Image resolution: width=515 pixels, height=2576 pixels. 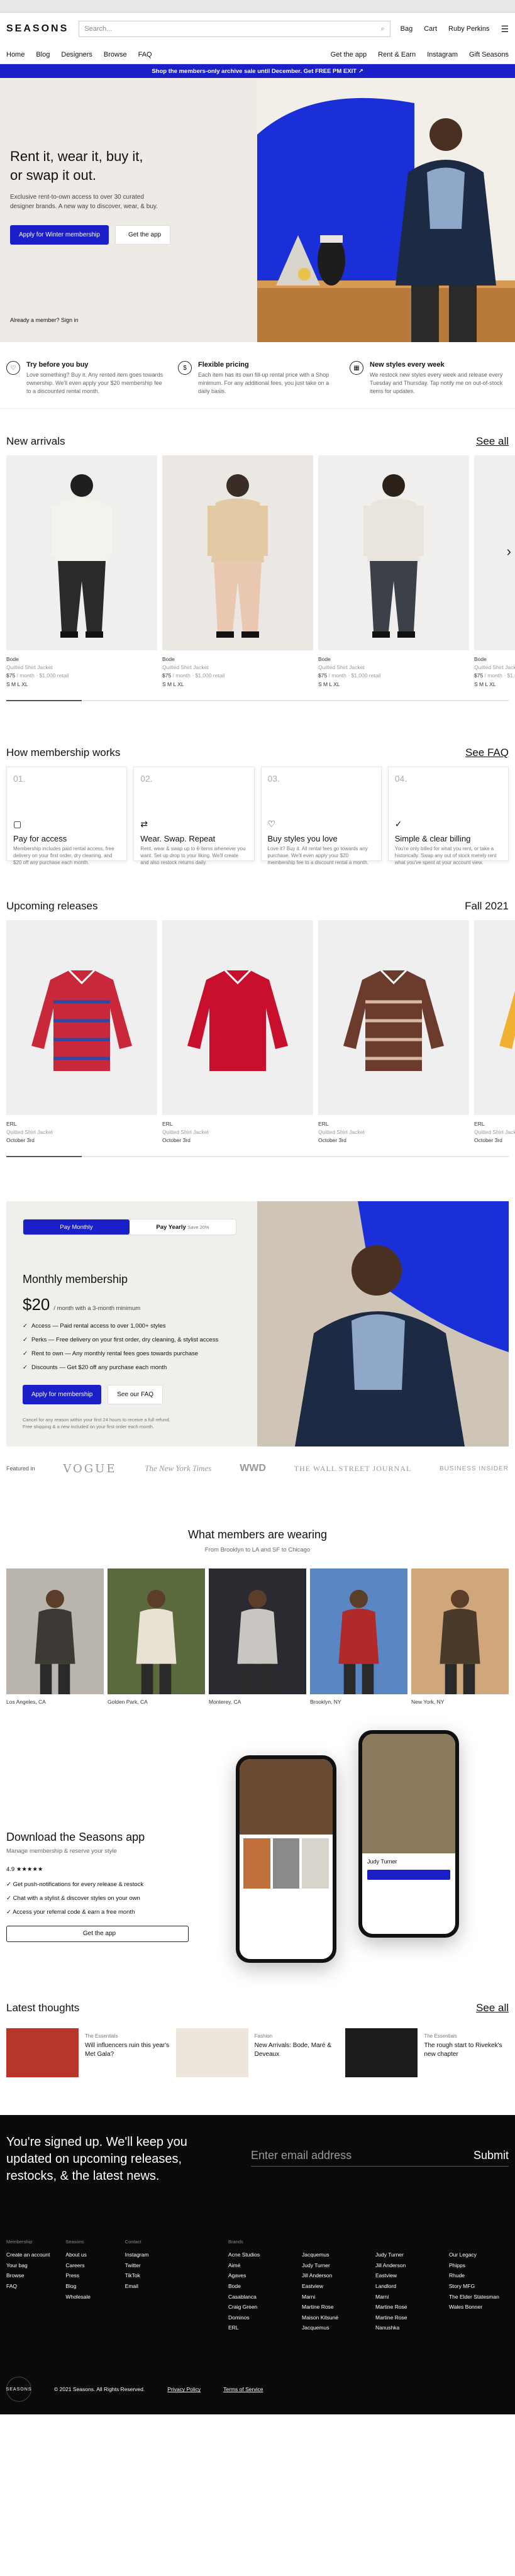 What do you see at coordinates (479, 2265) in the screenshot?
I see `brand-link: Phipps` at bounding box center [479, 2265].